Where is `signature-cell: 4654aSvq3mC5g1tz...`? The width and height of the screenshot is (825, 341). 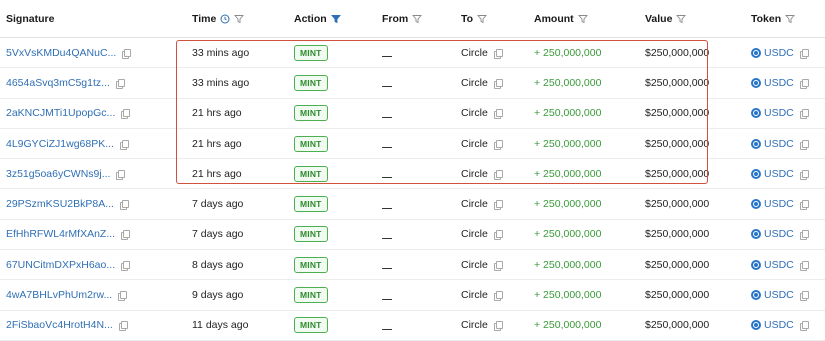
signature-cell: 4654aSvq3mC5g1tz... is located at coordinates (65, 82).